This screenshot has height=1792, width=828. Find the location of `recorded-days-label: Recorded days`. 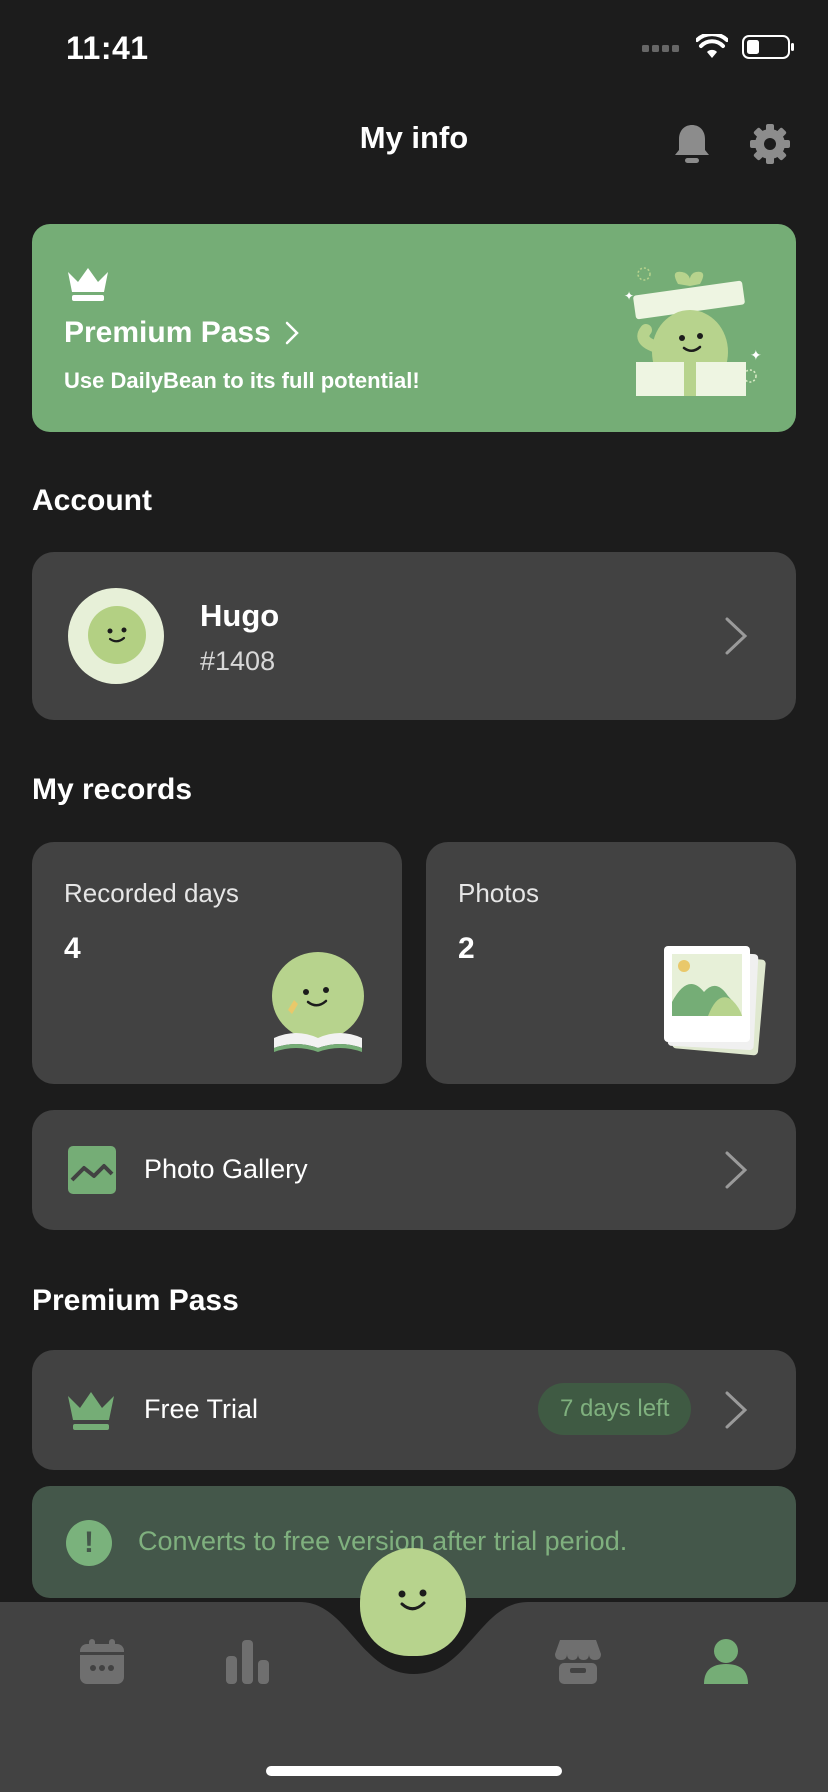

recorded-days-label: Recorded days is located at coordinates (151, 893).